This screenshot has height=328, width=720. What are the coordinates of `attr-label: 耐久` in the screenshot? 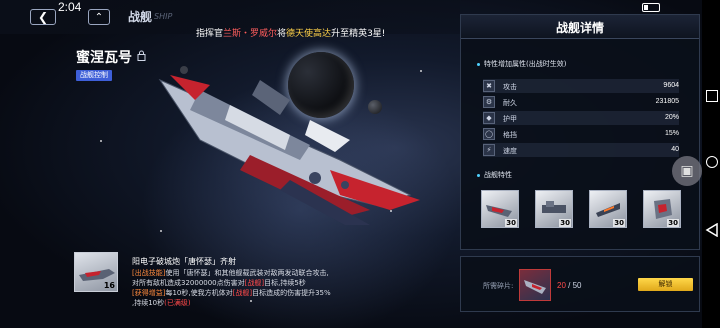 It's located at (510, 103).